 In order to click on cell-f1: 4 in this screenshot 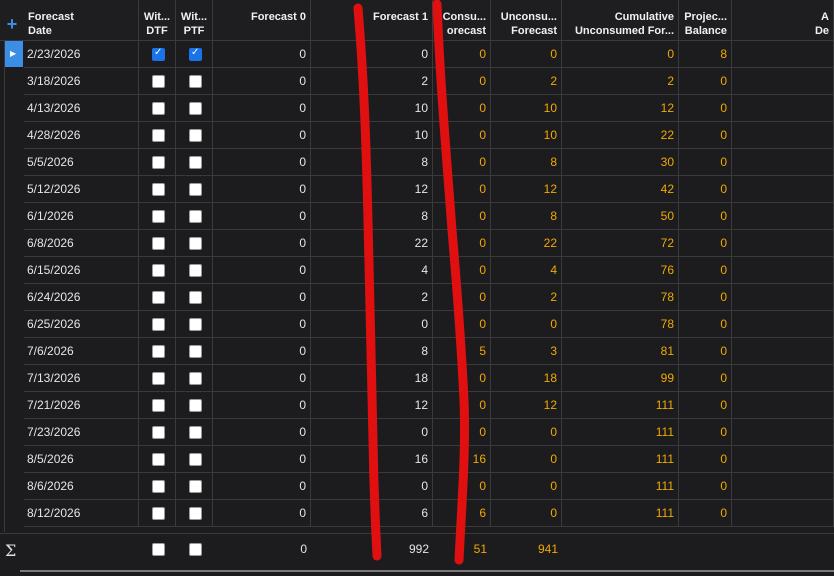, I will do `click(372, 270)`.